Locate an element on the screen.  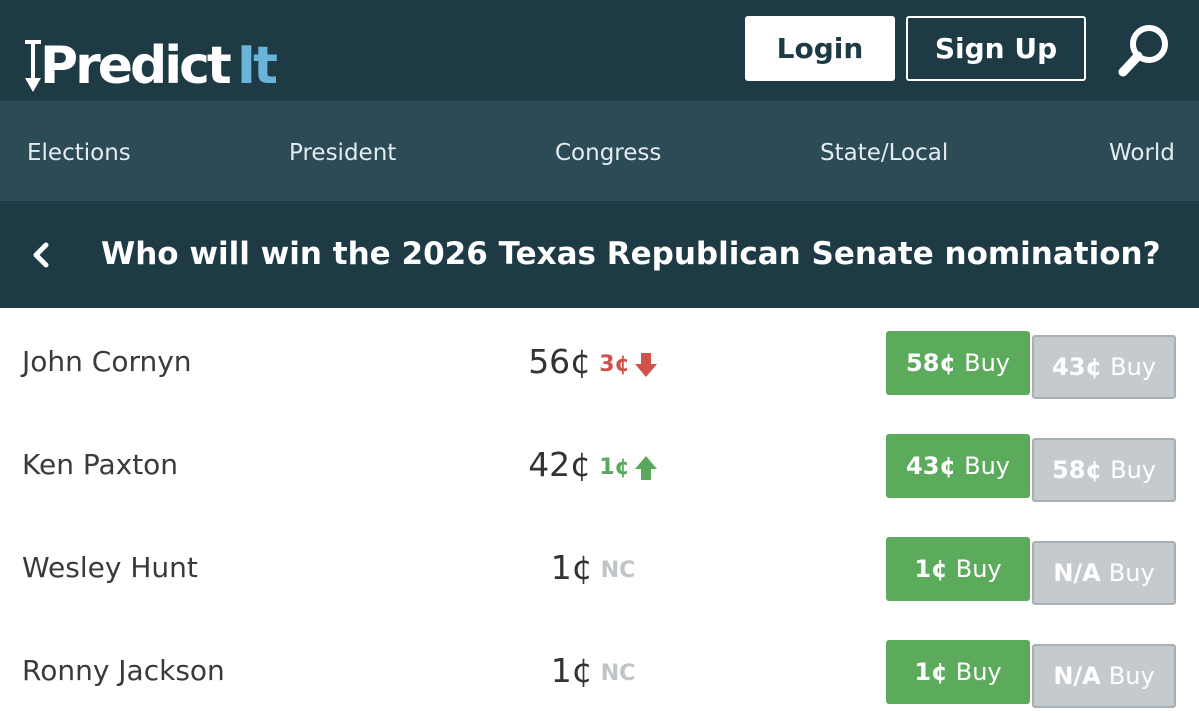
back-button is located at coordinates (42, 255).